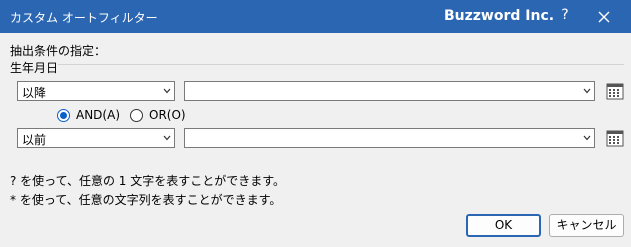  I want to click on value2-combobox, so click(389, 138).